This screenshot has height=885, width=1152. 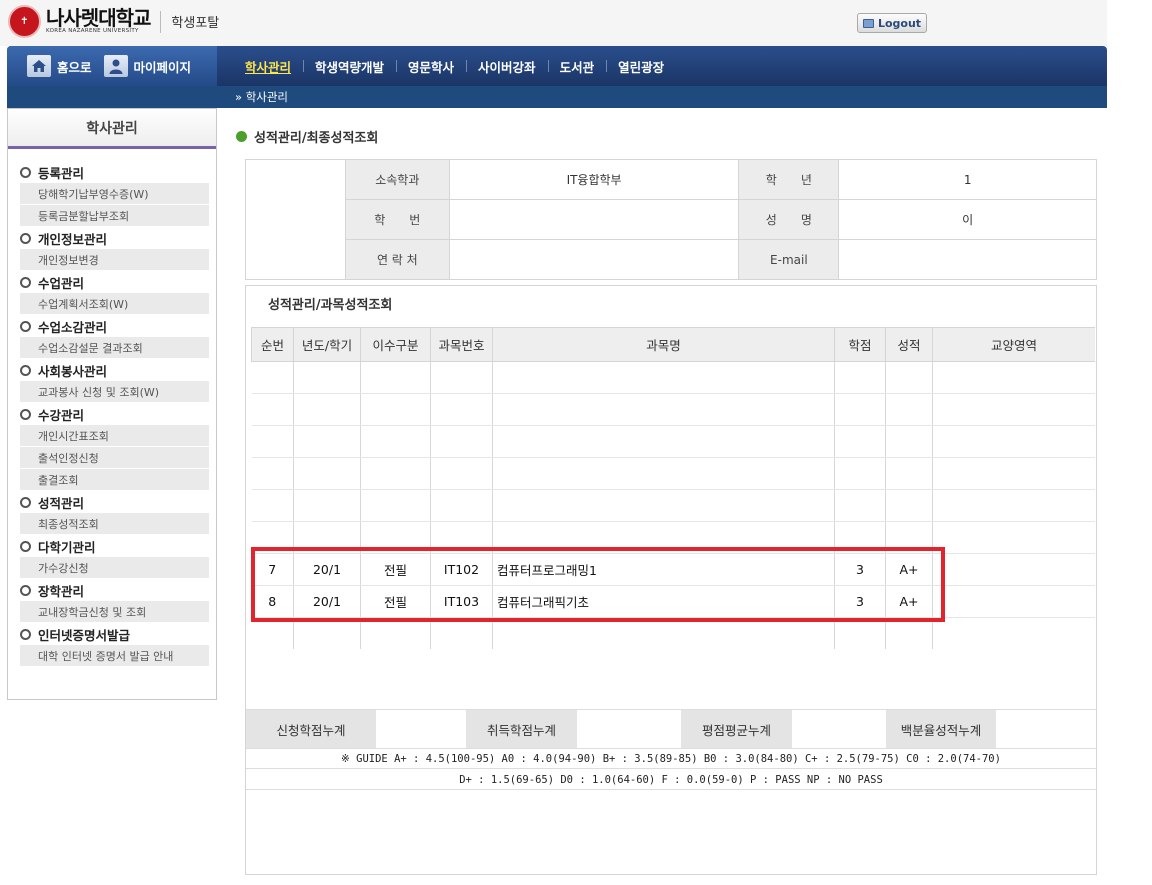 What do you see at coordinates (839, 729) in the screenshot?
I see `summary-value-gpa` at bounding box center [839, 729].